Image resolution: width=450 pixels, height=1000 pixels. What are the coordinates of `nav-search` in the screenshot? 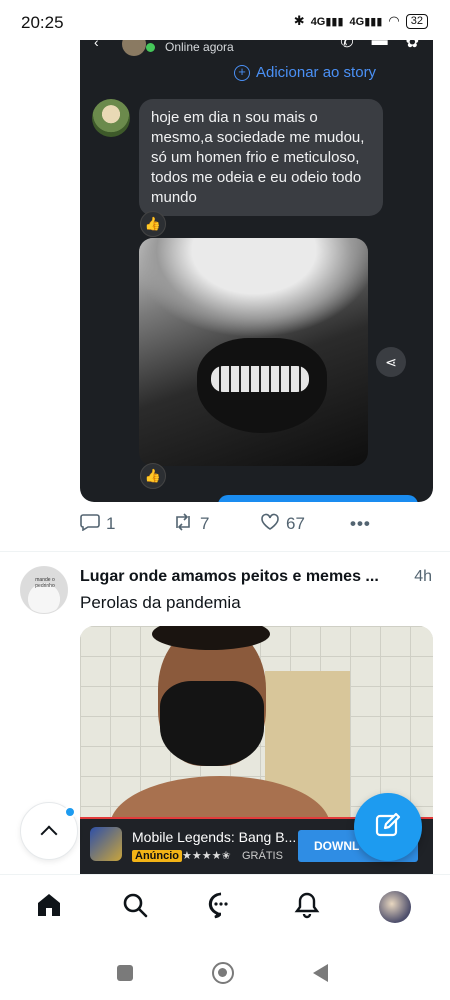 It's located at (135, 907).